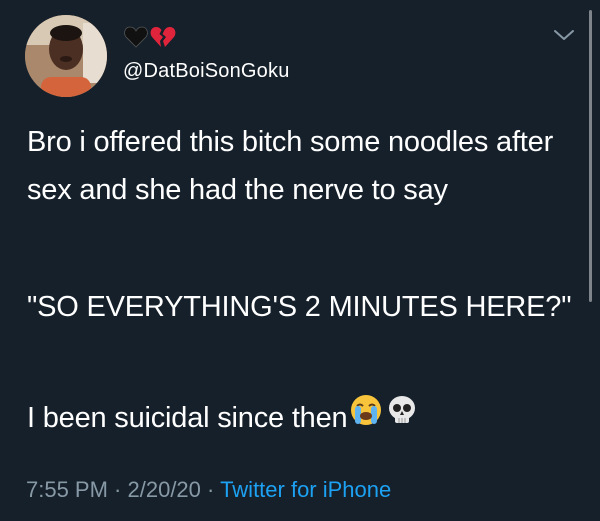 The width and height of the screenshot is (600, 521). I want to click on skull-icon, so click(402, 417).